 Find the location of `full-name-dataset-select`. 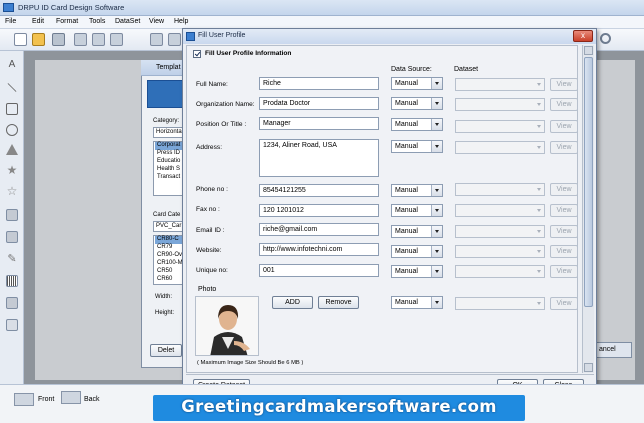

full-name-dataset-select is located at coordinates (500, 84).